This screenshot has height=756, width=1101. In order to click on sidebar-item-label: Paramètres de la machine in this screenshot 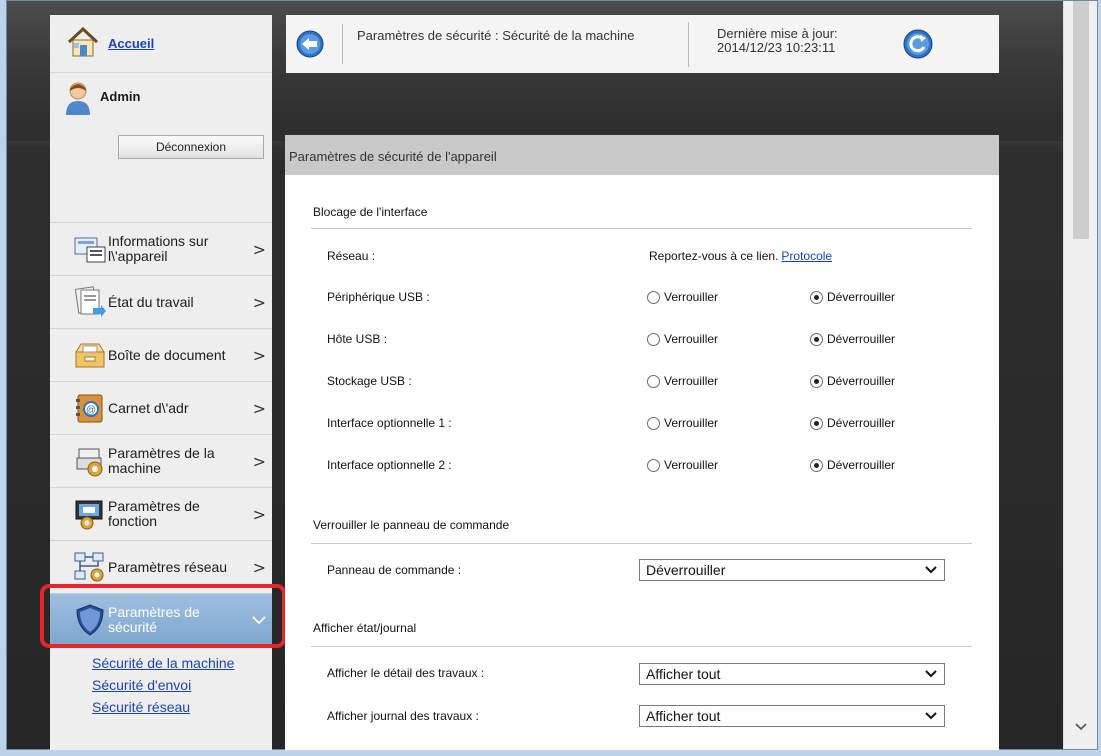, I will do `click(161, 460)`.